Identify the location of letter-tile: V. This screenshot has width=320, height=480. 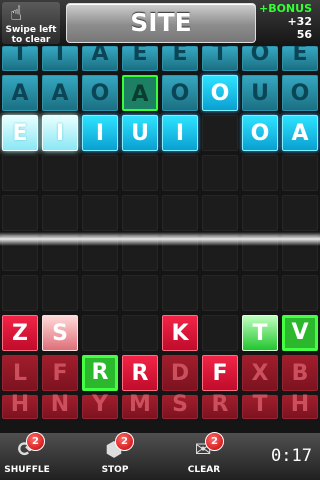
(300, 333).